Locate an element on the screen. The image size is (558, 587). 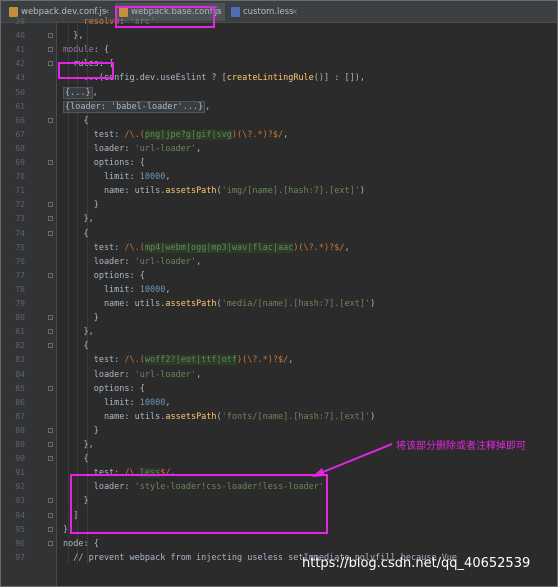
watermark-text: https://blog.csdn.net/qq_40652539 is located at coordinates (416, 563).